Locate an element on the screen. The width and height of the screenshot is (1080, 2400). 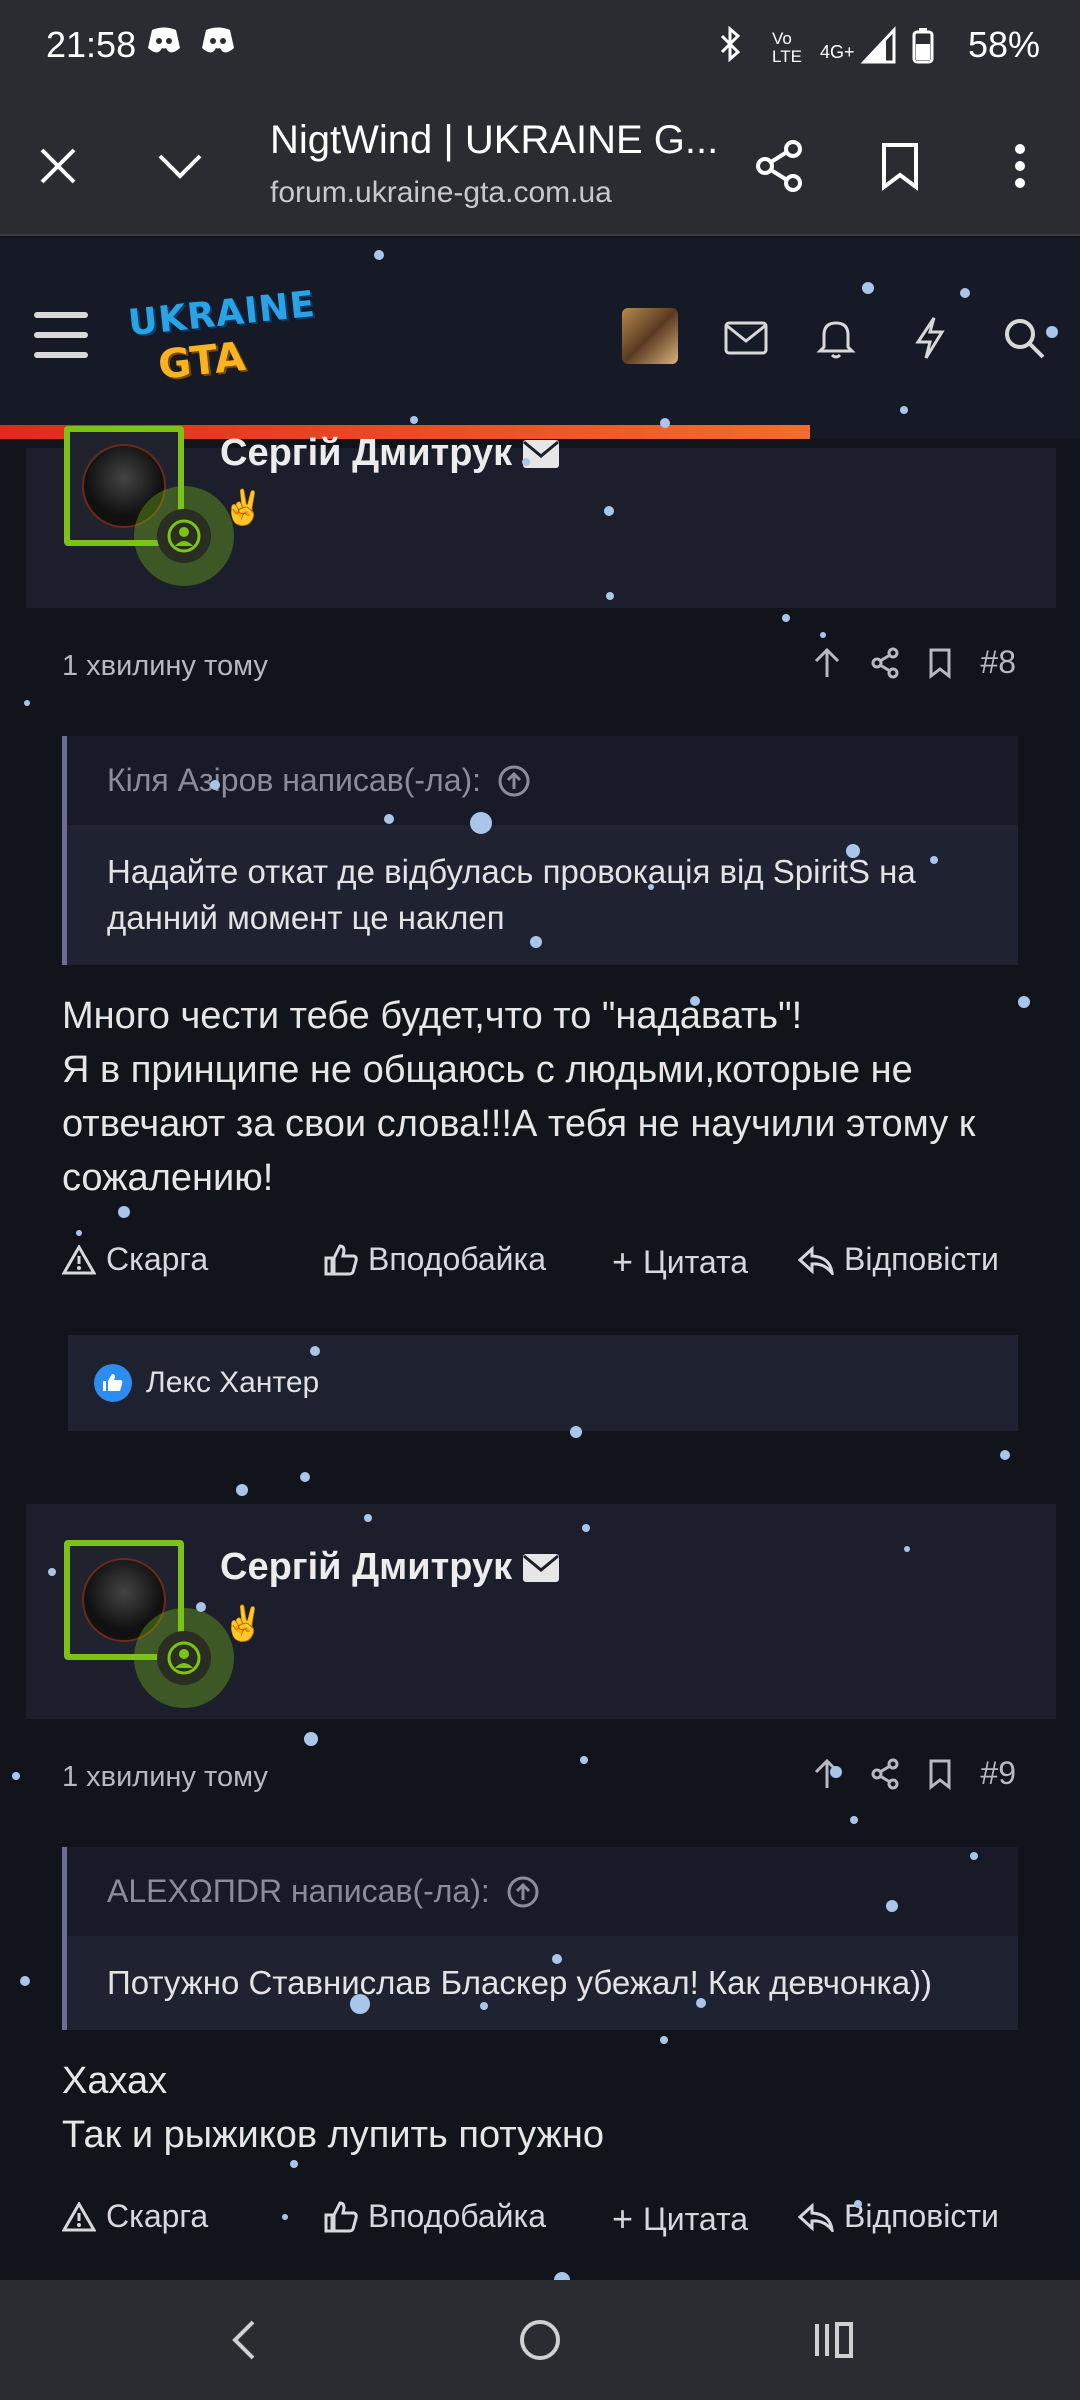
user-icon is located at coordinates (184, 1658).